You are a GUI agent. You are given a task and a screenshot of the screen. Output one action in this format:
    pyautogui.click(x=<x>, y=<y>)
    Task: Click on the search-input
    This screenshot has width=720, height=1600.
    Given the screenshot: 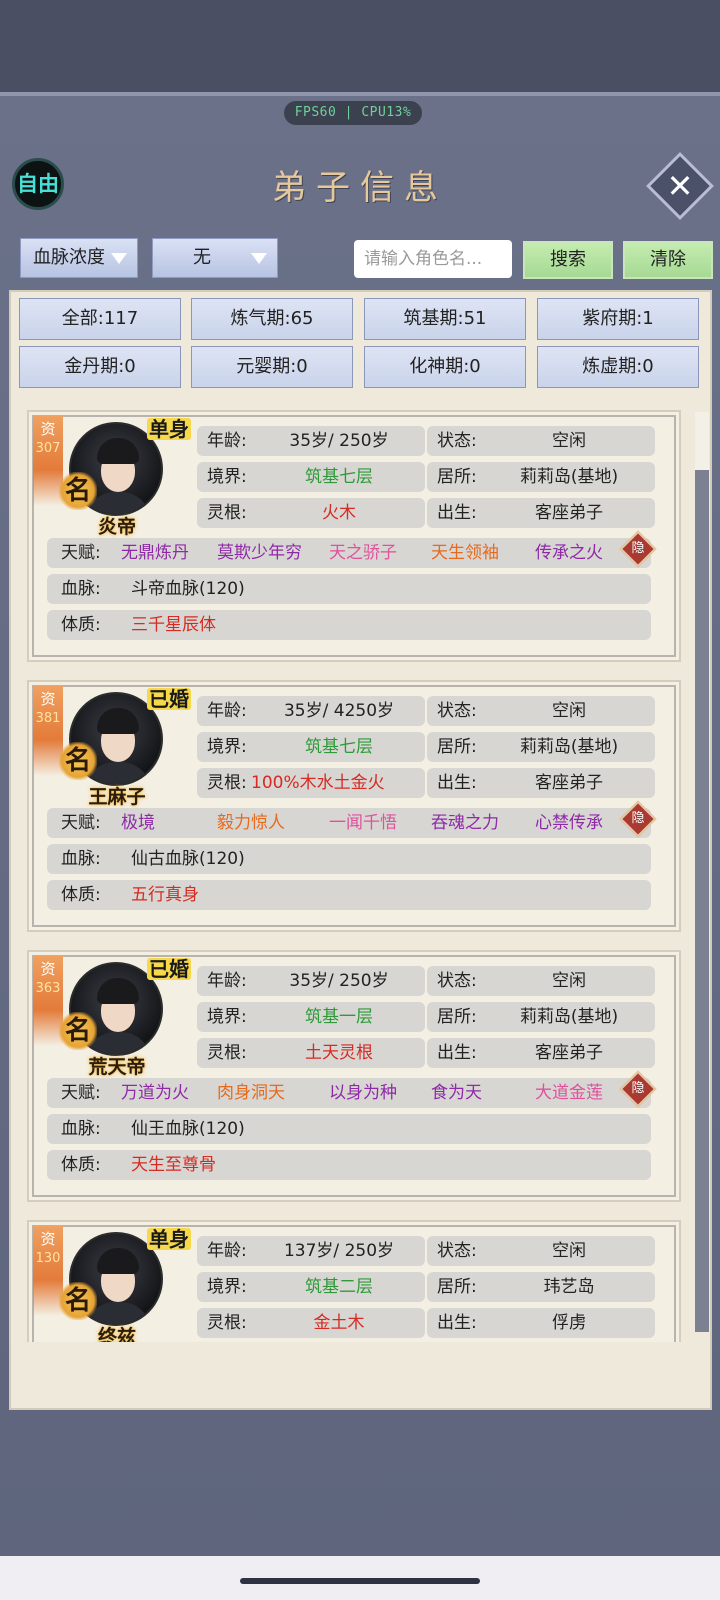 What is the action you would take?
    pyautogui.click(x=433, y=259)
    